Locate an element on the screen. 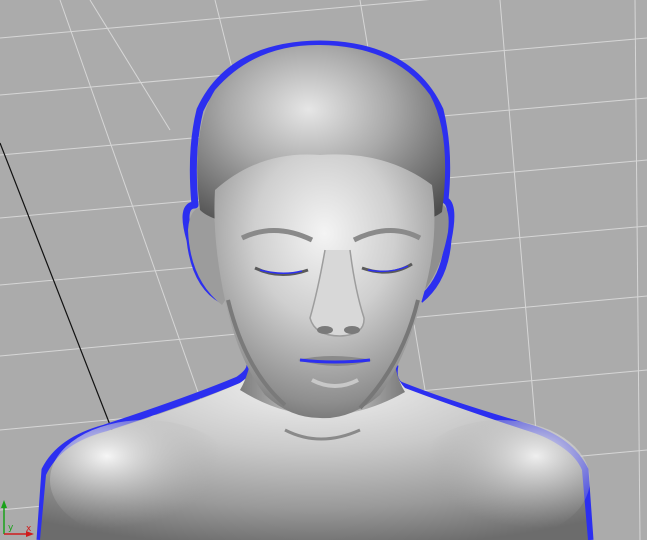 The image size is (647, 540). axis-triad: y x is located at coordinates (17, 518).